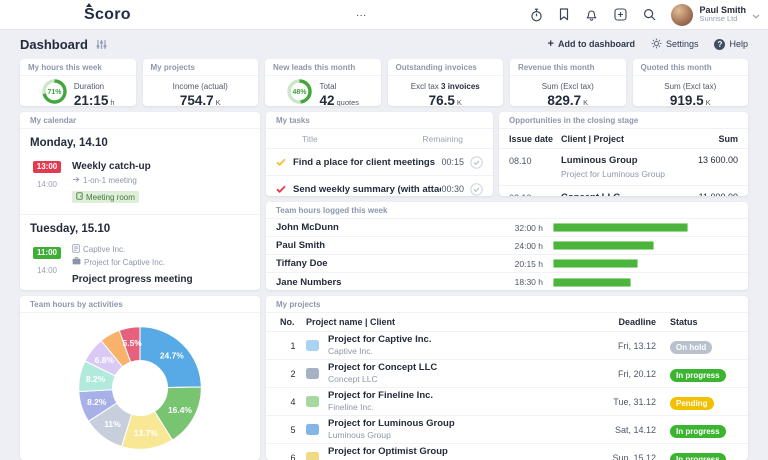 Image resolution: width=768 pixels, height=460 pixels. I want to click on opportunity-client: Concept LLC, so click(630, 194).